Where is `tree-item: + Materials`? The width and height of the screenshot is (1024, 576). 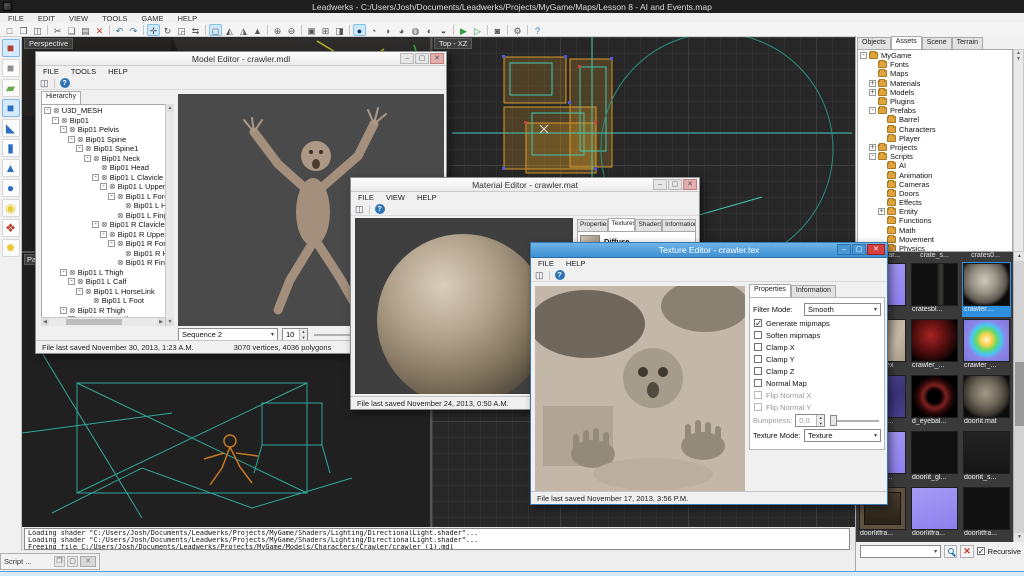 tree-item: + Materials is located at coordinates (935, 83).